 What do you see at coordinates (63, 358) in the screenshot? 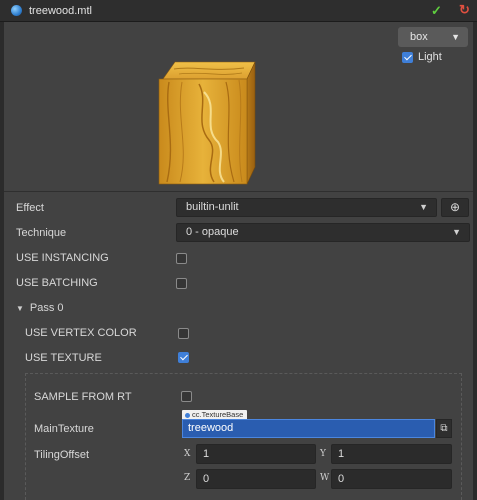
I see `use-texture-label: USE TEXTURE` at bounding box center [63, 358].